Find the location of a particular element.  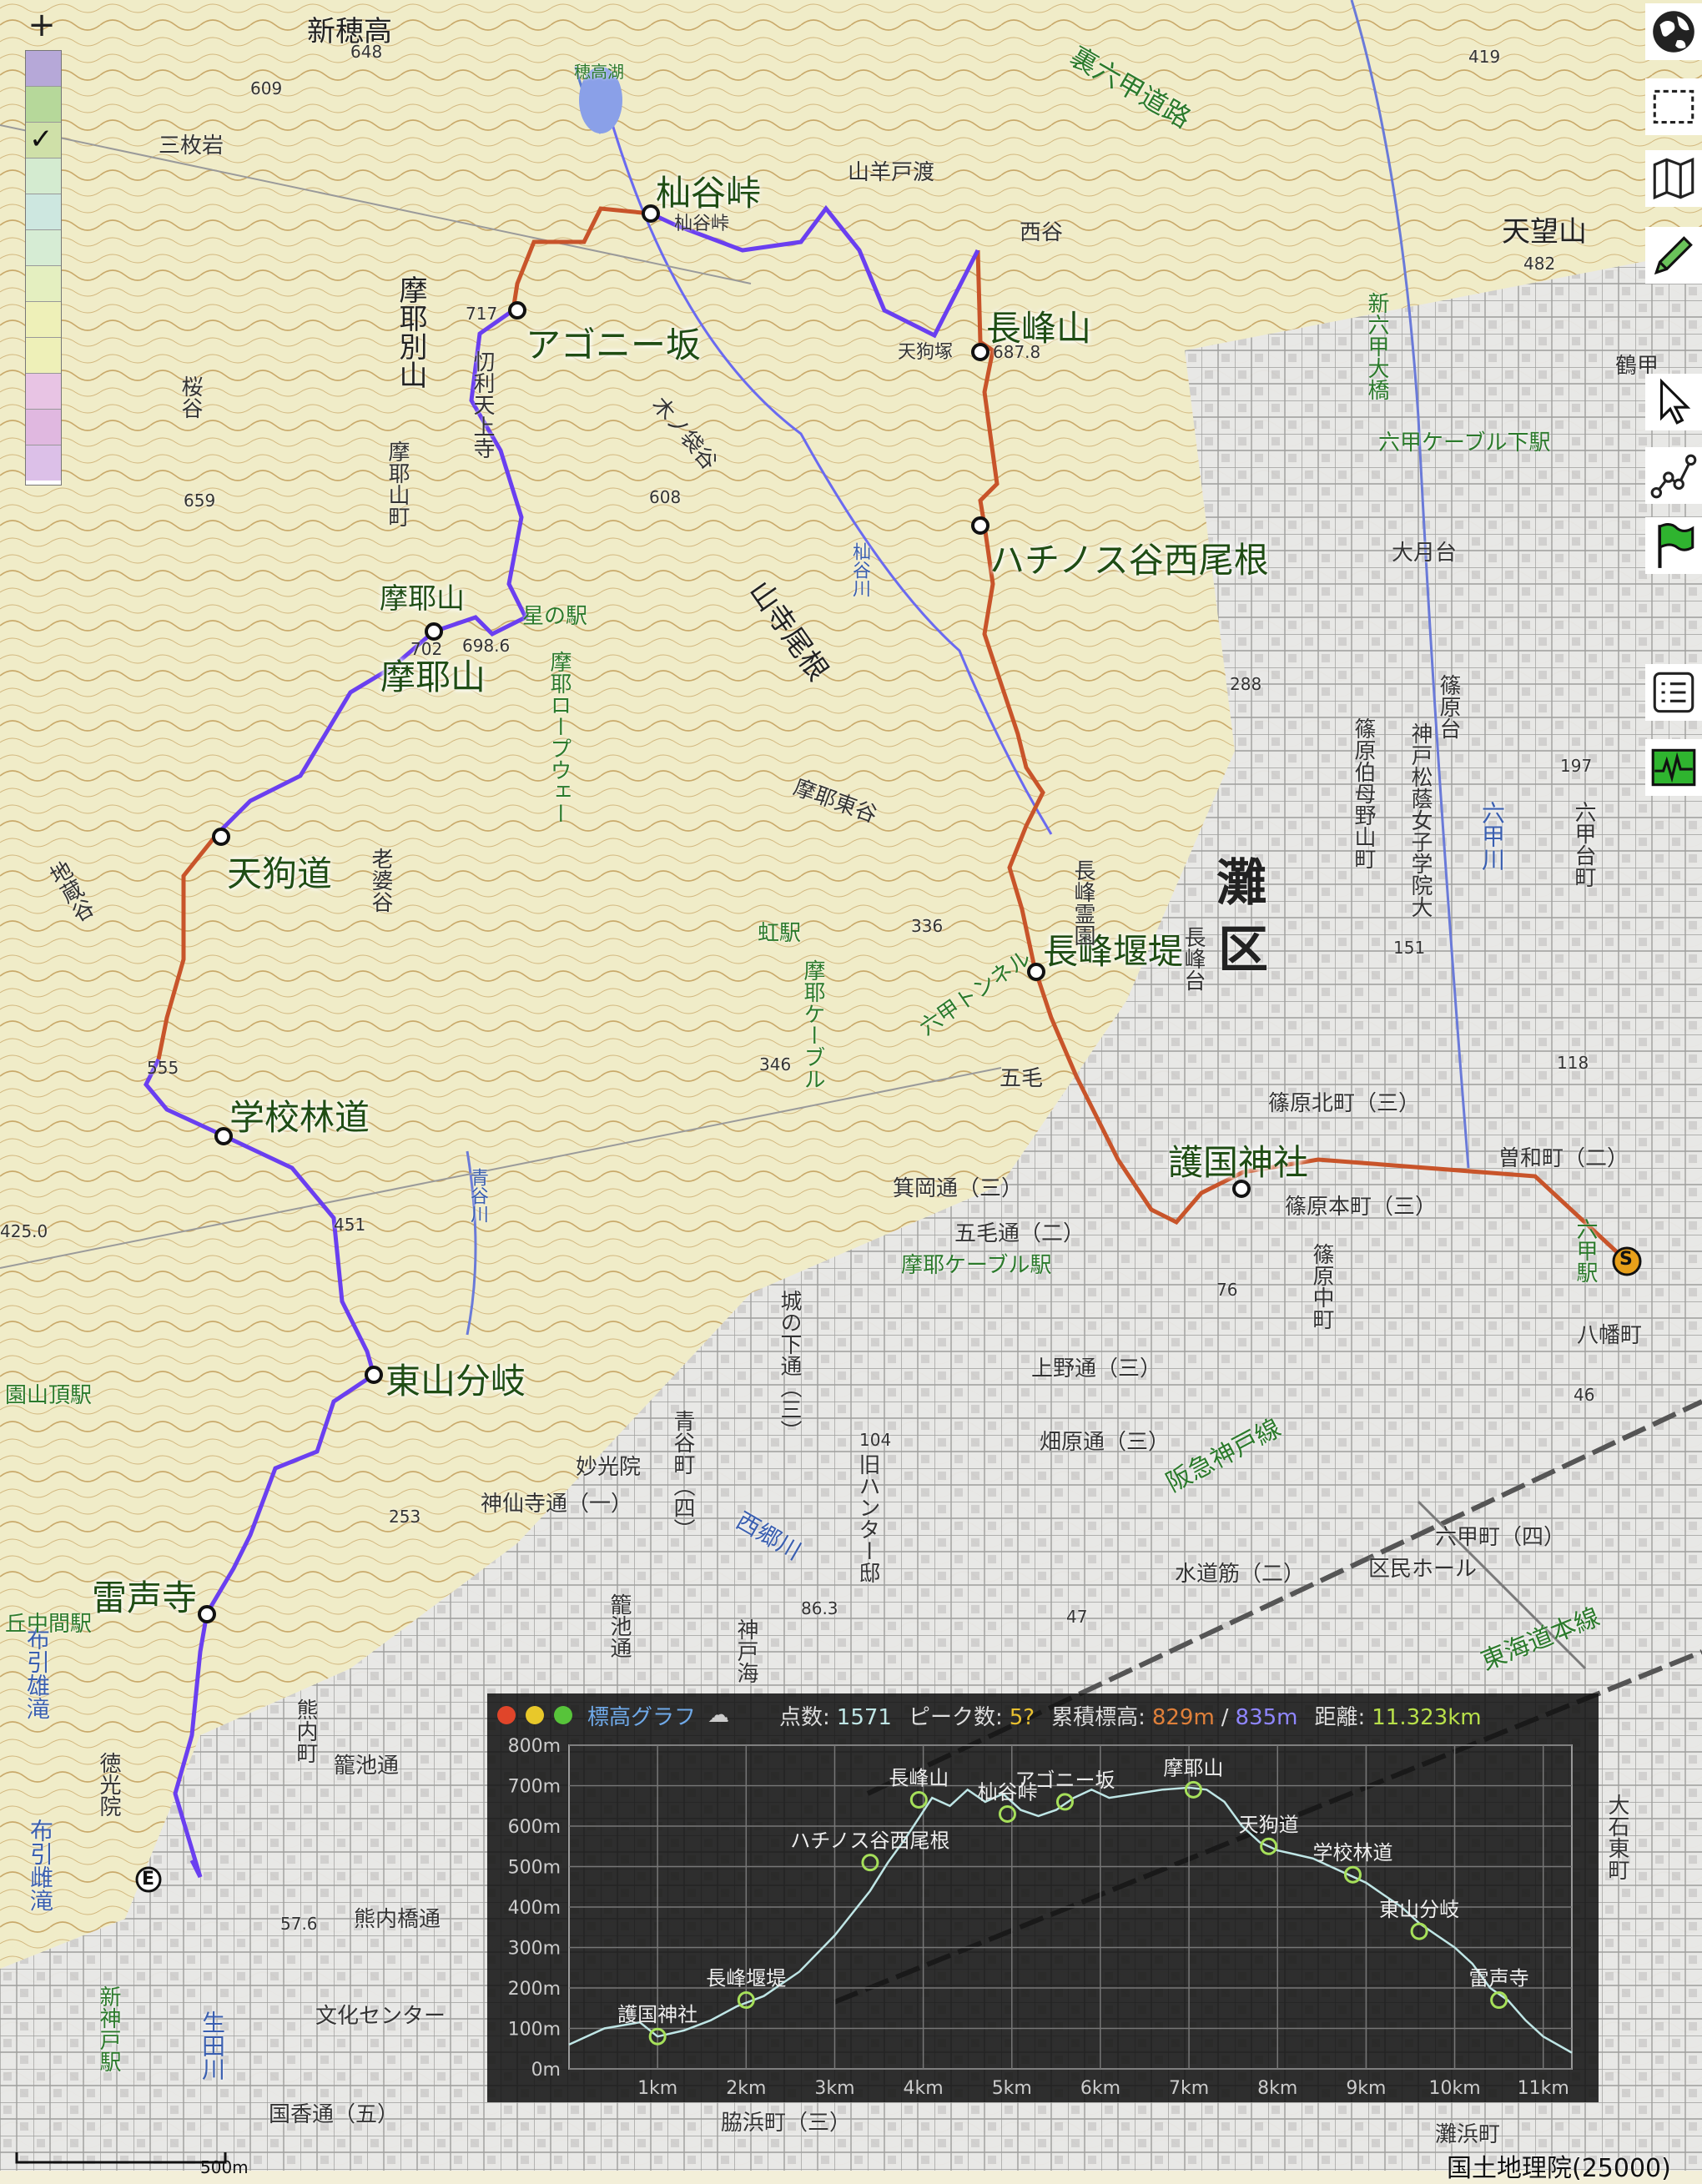

place-label: 曽和町（二） is located at coordinates (1563, 1158).